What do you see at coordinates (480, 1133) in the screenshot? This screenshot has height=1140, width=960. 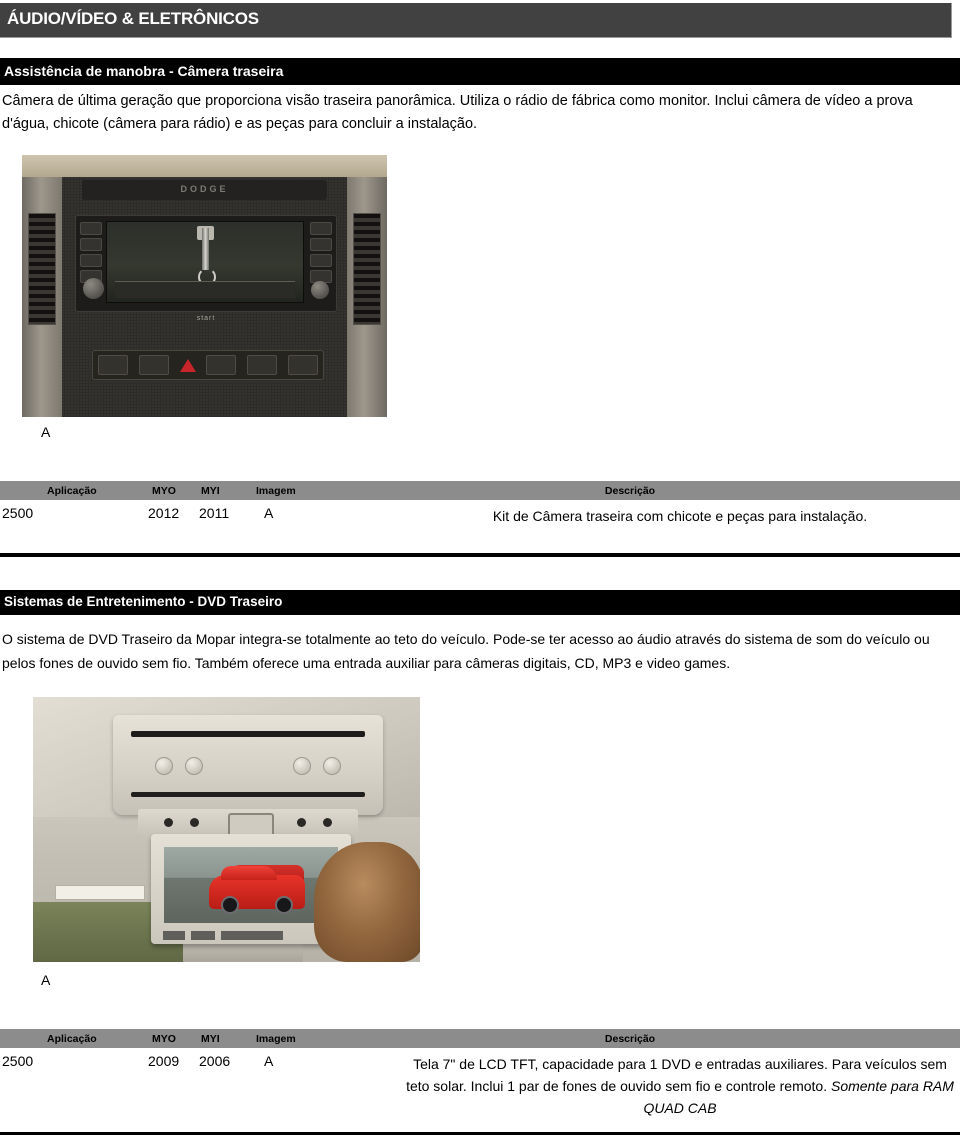 I see `page-bottom-rule` at bounding box center [480, 1133].